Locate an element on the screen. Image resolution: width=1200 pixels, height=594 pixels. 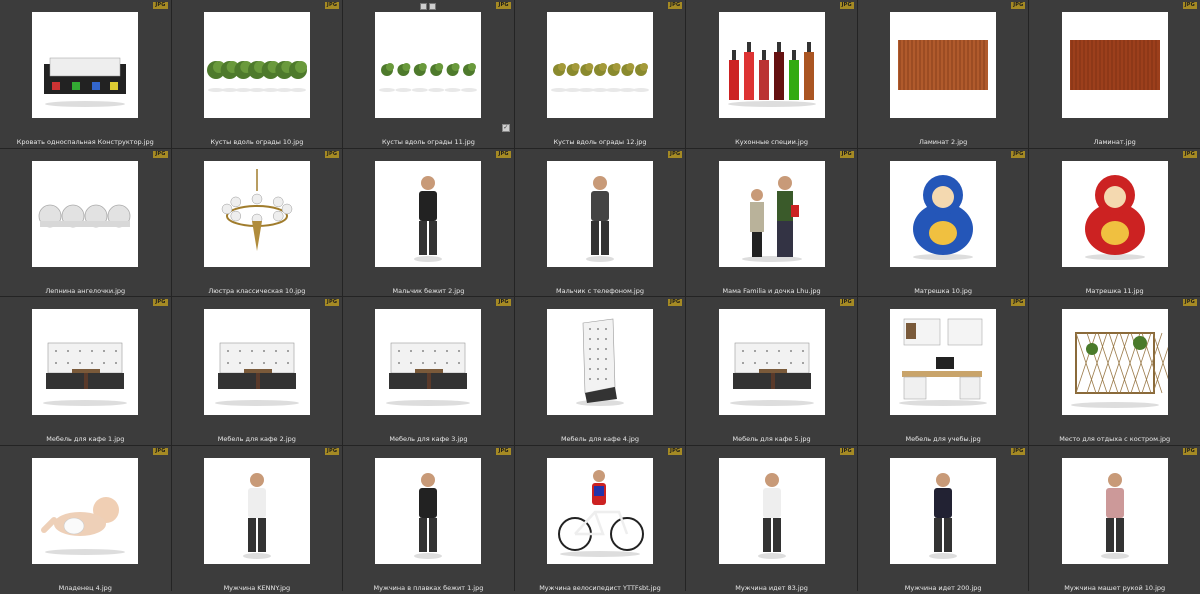
thumbnail-item: JPG Ламинат 2.jpg is located at coordinates (943, 74).